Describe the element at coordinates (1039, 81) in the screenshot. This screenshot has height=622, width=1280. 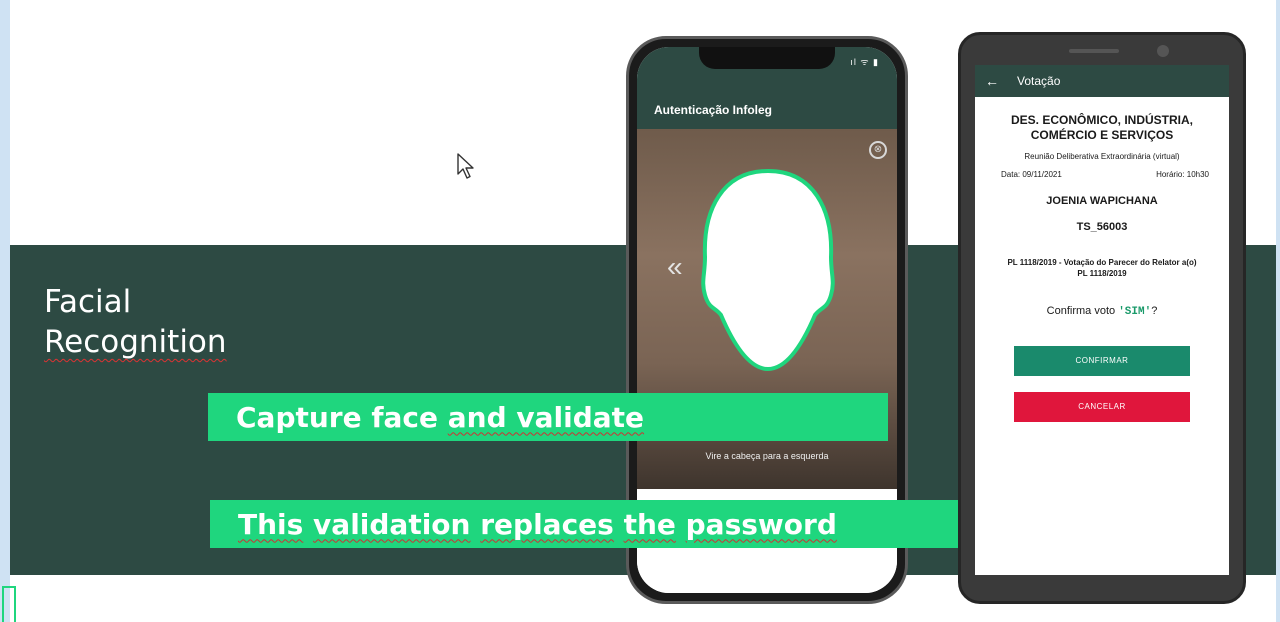
I see `voting-screen-title: Votação` at that location.